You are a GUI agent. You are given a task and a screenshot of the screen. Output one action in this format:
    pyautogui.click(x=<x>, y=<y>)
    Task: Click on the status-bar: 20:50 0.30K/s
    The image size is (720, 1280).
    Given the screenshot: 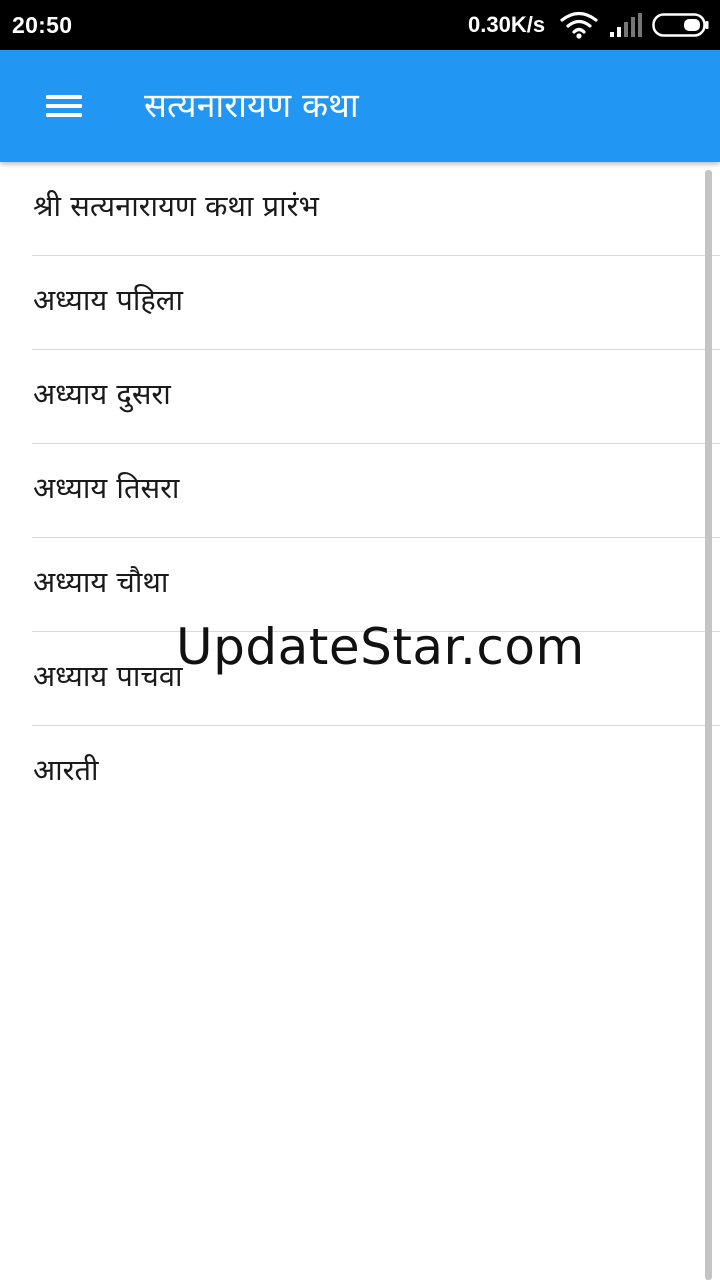 What is the action you would take?
    pyautogui.click(x=360, y=25)
    